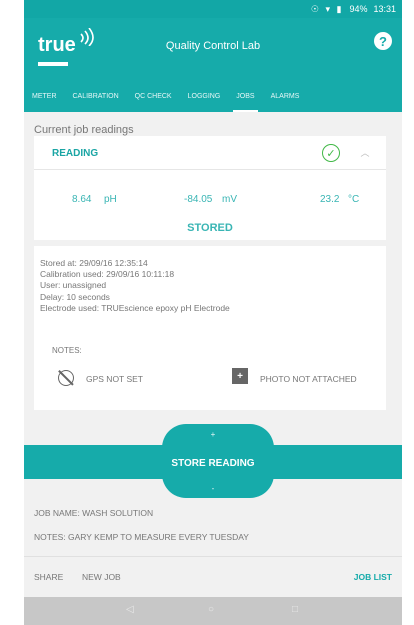 The image size is (414, 625). I want to click on gps-off-icon, so click(66, 378).